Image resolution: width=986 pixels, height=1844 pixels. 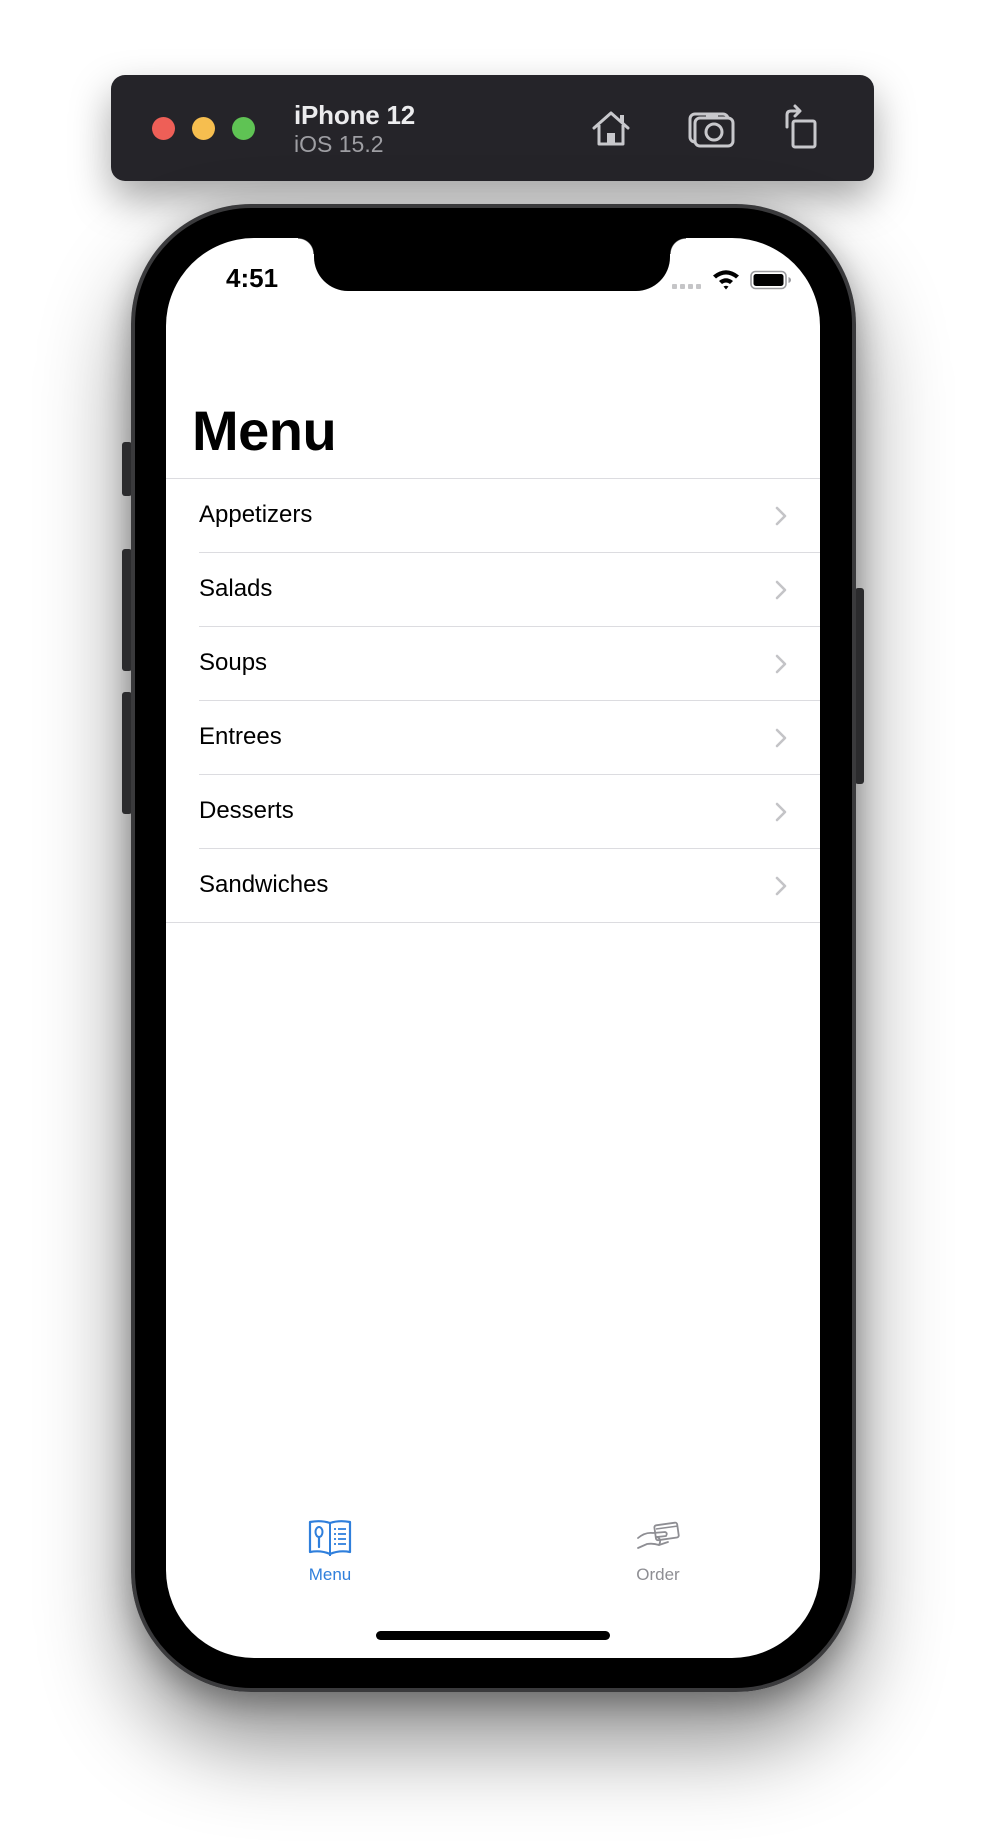 I want to click on list-item-label: Appetizers, so click(x=256, y=514).